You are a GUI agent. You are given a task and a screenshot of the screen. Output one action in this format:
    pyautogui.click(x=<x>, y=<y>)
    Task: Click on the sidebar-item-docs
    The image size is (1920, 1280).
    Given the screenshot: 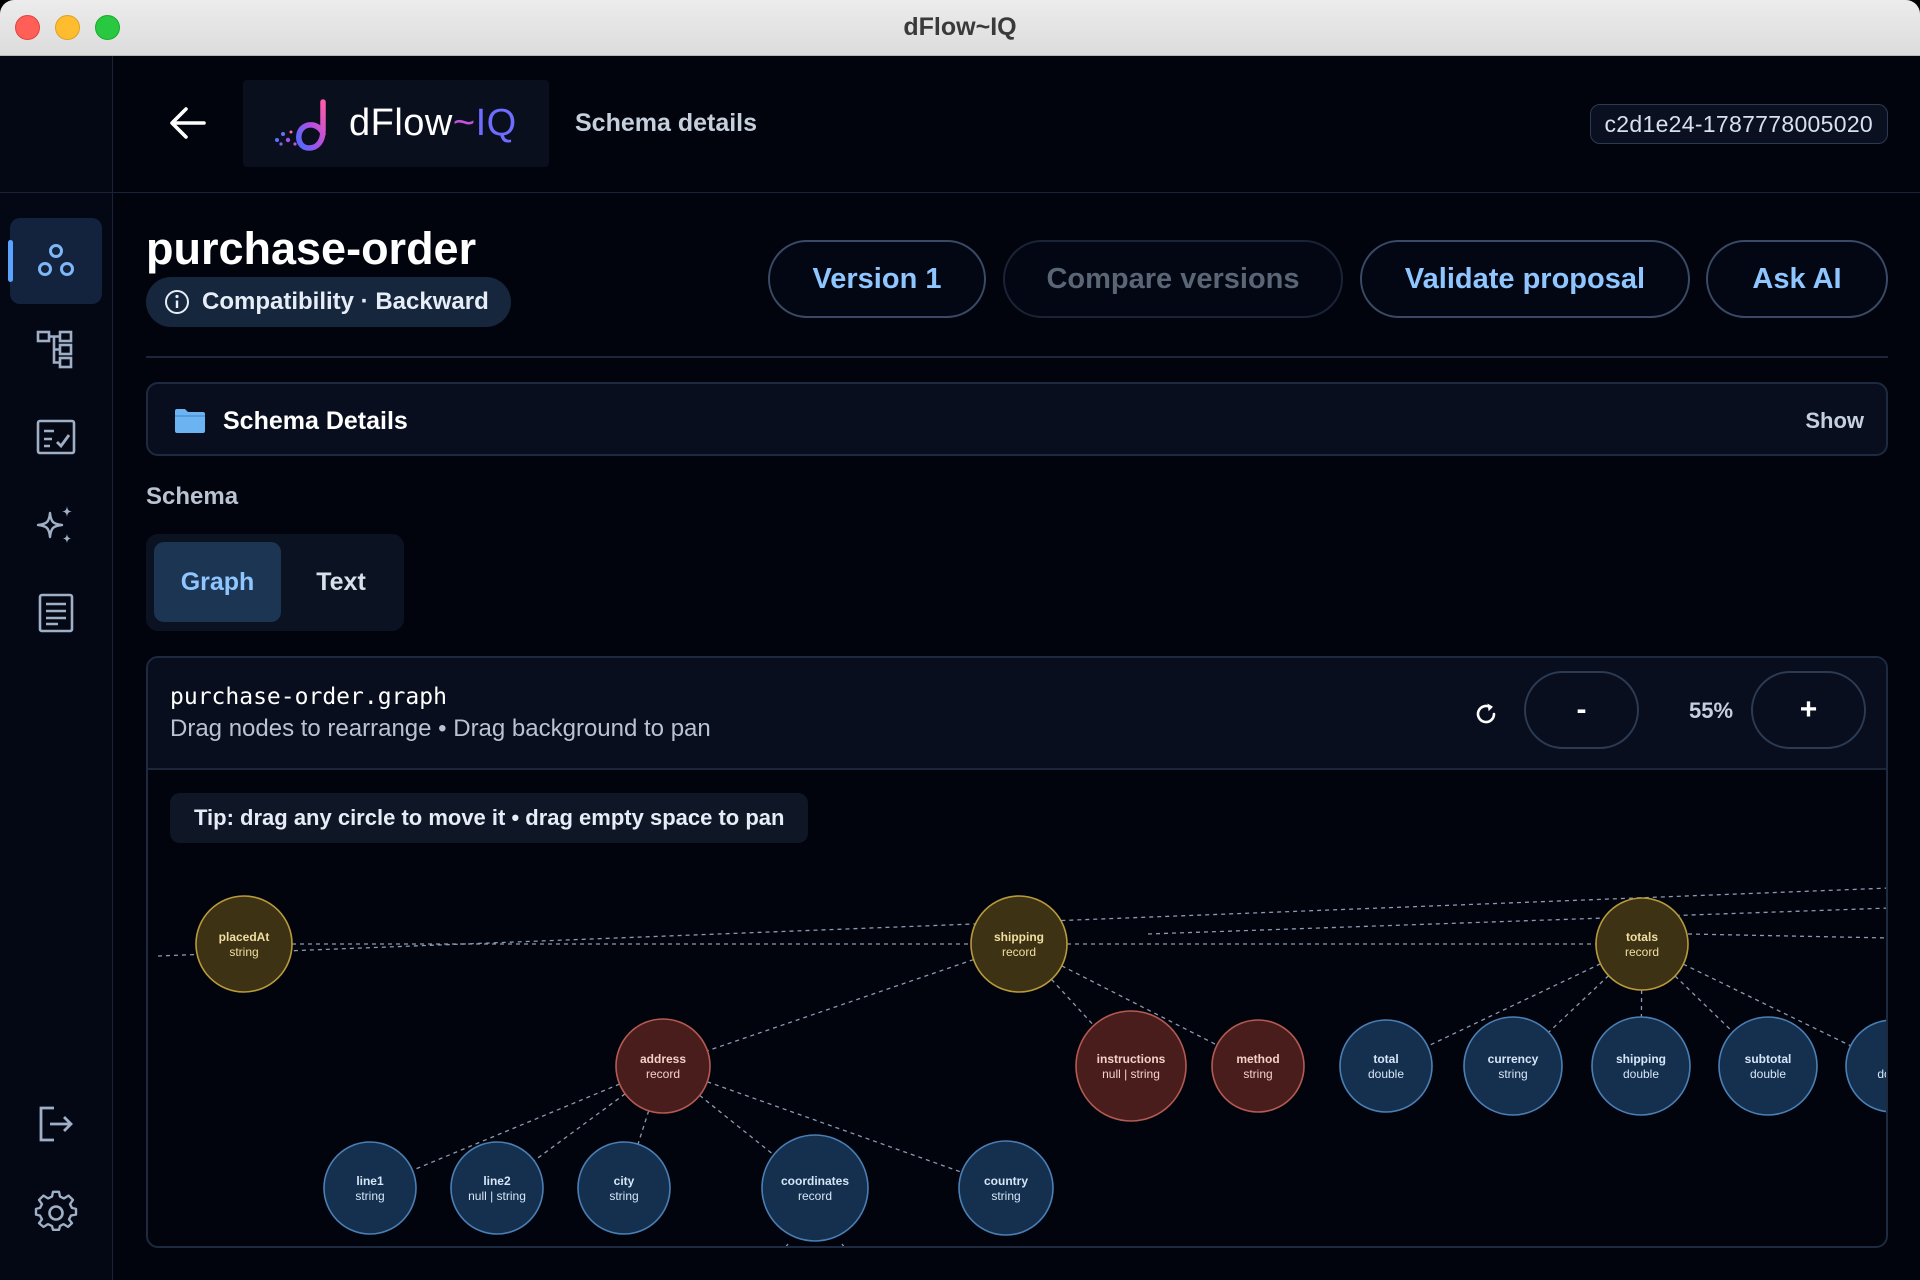 What is the action you would take?
    pyautogui.click(x=56, y=613)
    